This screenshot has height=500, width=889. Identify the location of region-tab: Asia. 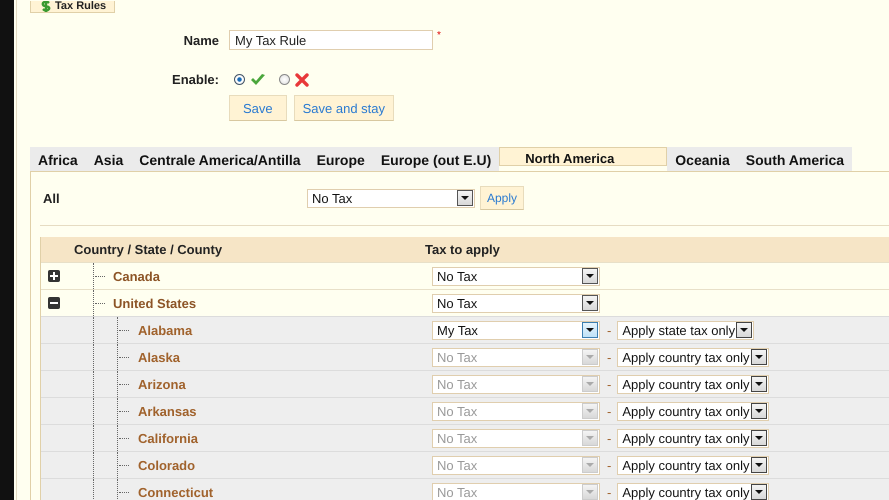
(109, 159).